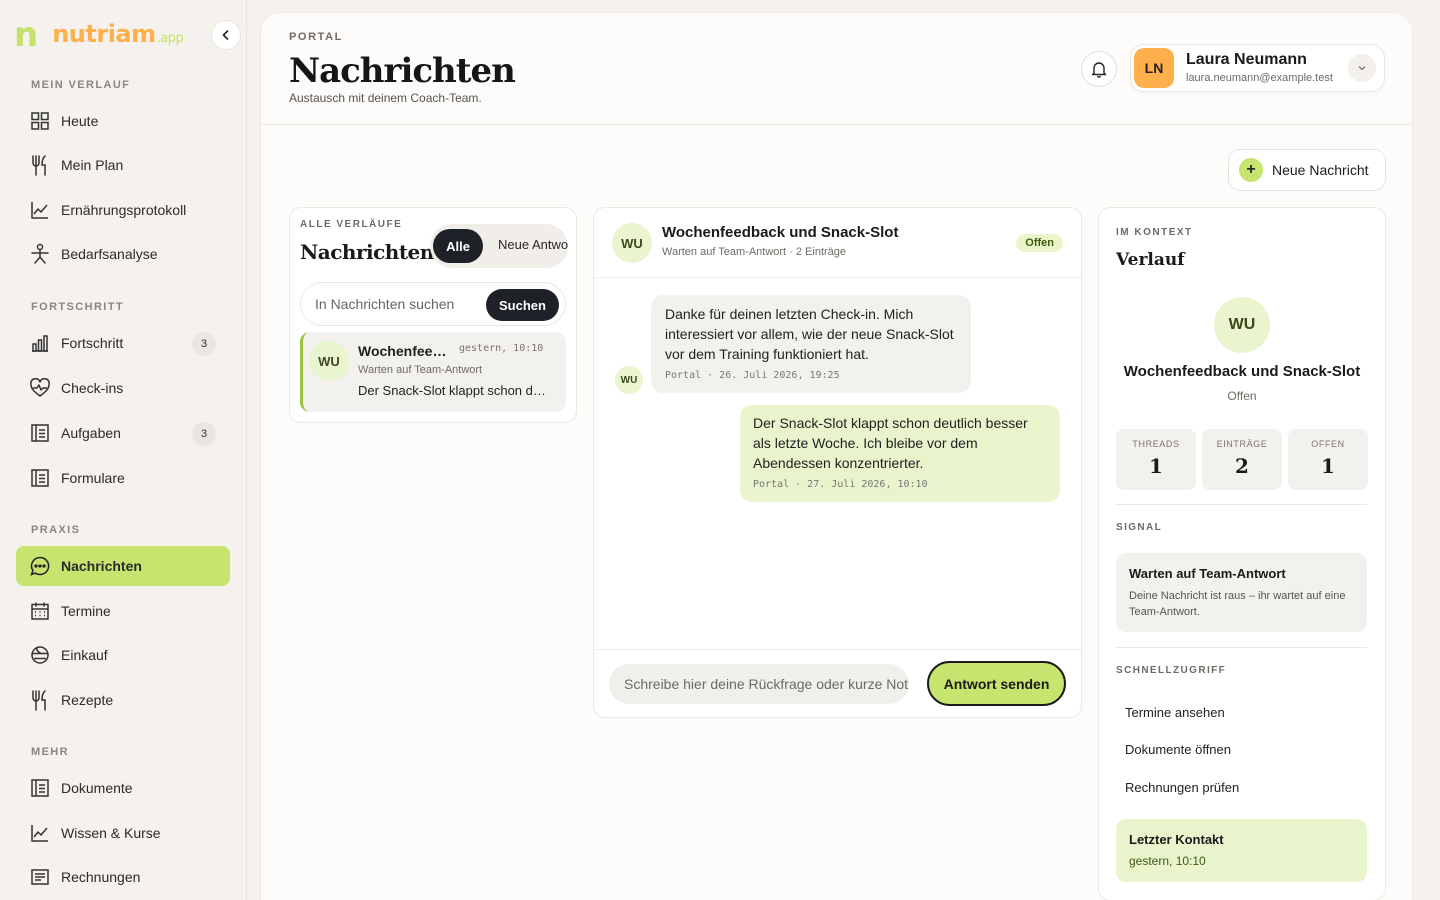 This screenshot has width=1440, height=900. What do you see at coordinates (40, 833) in the screenshot?
I see `trend-chart-icon` at bounding box center [40, 833].